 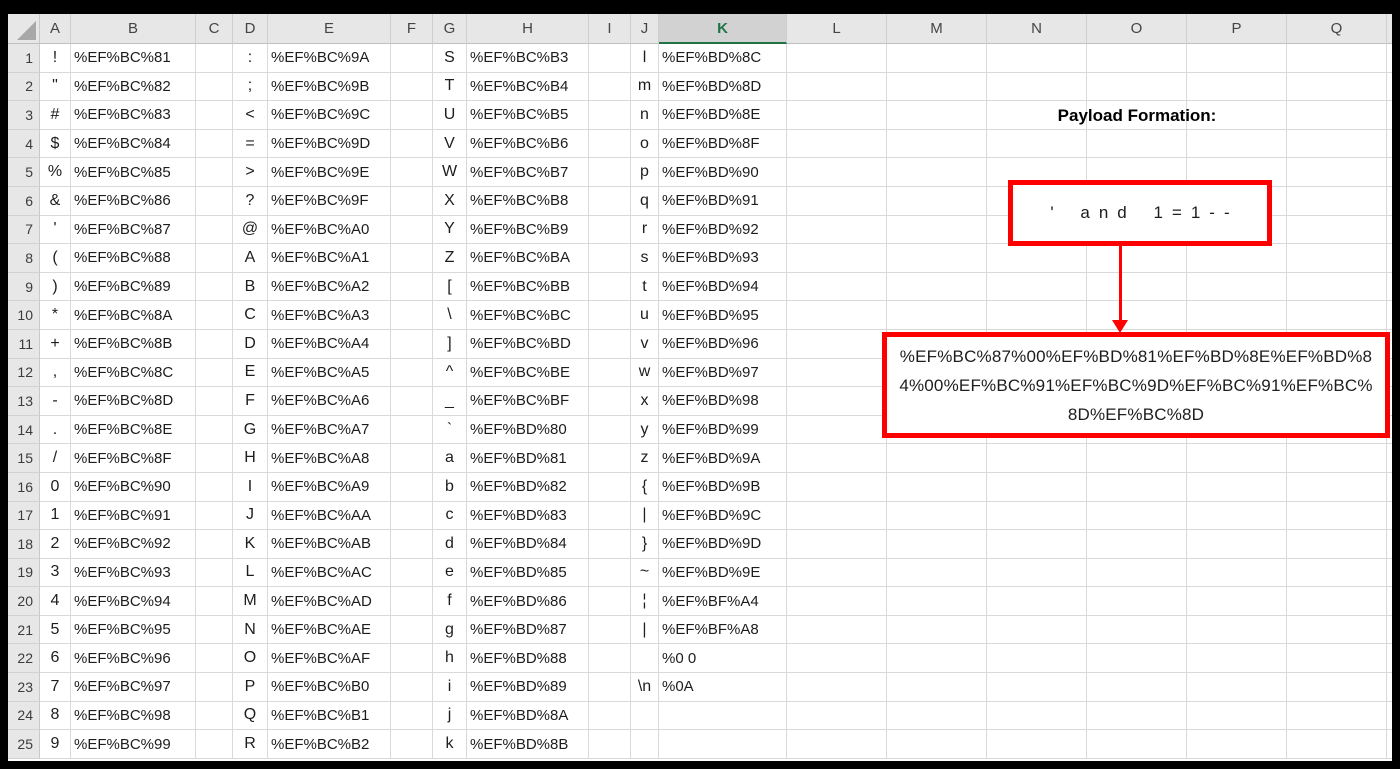 What do you see at coordinates (24, 29) in the screenshot?
I see `select-all-button` at bounding box center [24, 29].